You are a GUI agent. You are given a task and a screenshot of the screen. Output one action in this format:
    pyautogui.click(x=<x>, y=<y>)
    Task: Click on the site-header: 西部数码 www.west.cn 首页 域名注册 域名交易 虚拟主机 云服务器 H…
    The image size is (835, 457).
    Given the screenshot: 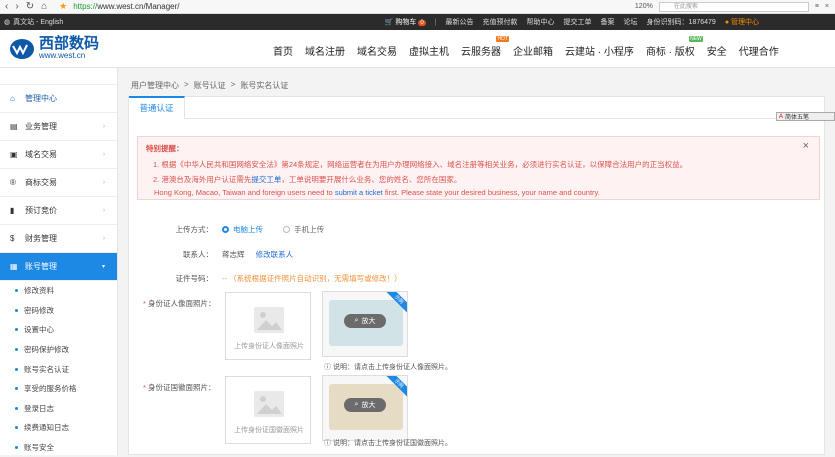 What is the action you would take?
    pyautogui.click(x=417, y=49)
    